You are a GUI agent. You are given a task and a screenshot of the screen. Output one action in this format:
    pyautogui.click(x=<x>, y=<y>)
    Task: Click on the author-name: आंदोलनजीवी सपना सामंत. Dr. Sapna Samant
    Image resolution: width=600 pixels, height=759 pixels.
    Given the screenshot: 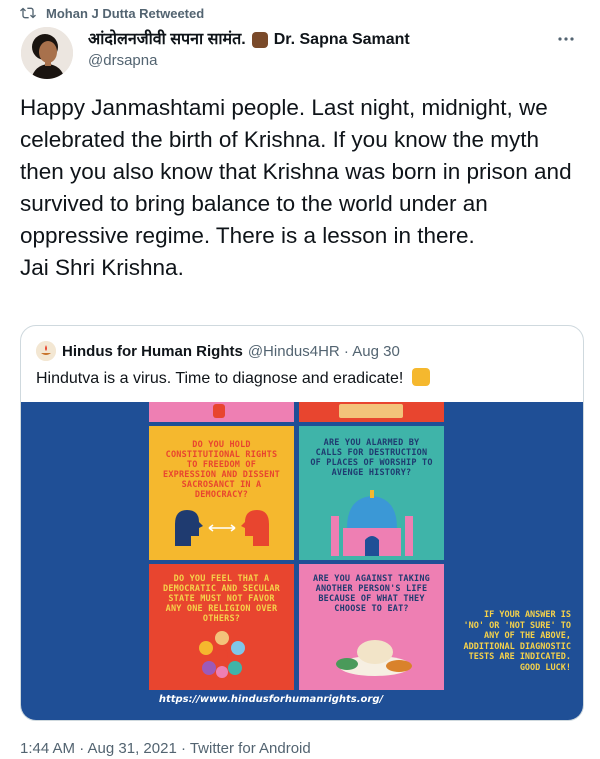 What is the action you would take?
    pyautogui.click(x=334, y=40)
    